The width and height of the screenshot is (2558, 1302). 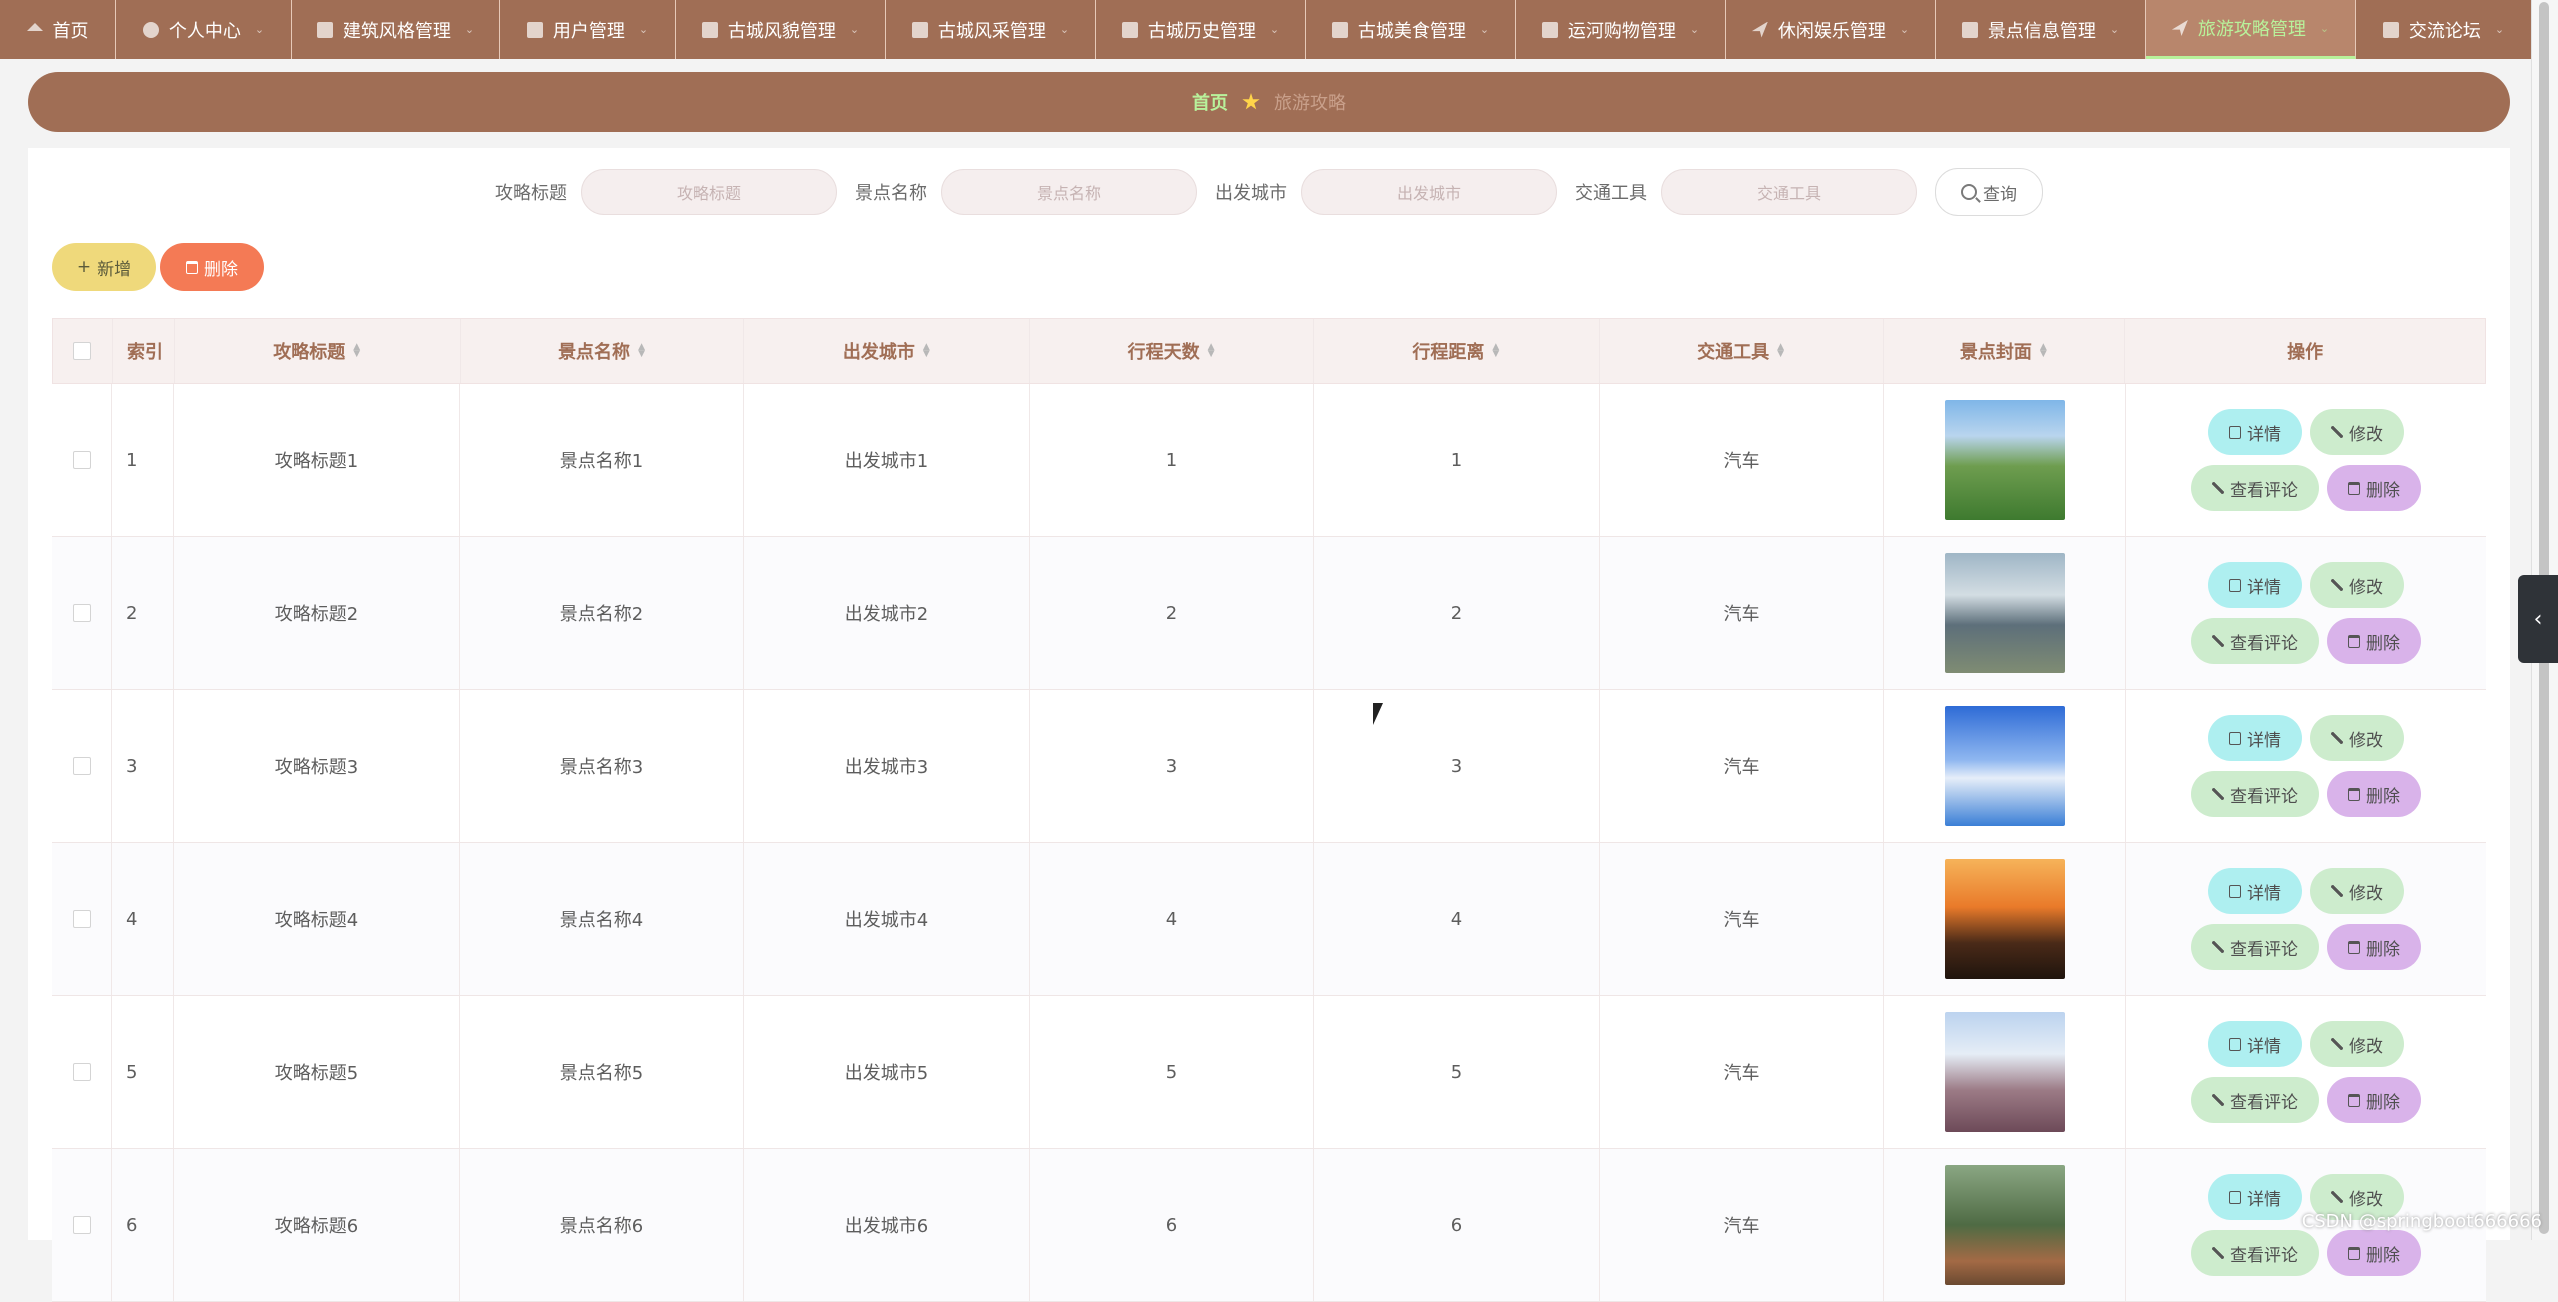 I want to click on nav-item-10: 景点信息管理 ⌄, so click(x=2041, y=29).